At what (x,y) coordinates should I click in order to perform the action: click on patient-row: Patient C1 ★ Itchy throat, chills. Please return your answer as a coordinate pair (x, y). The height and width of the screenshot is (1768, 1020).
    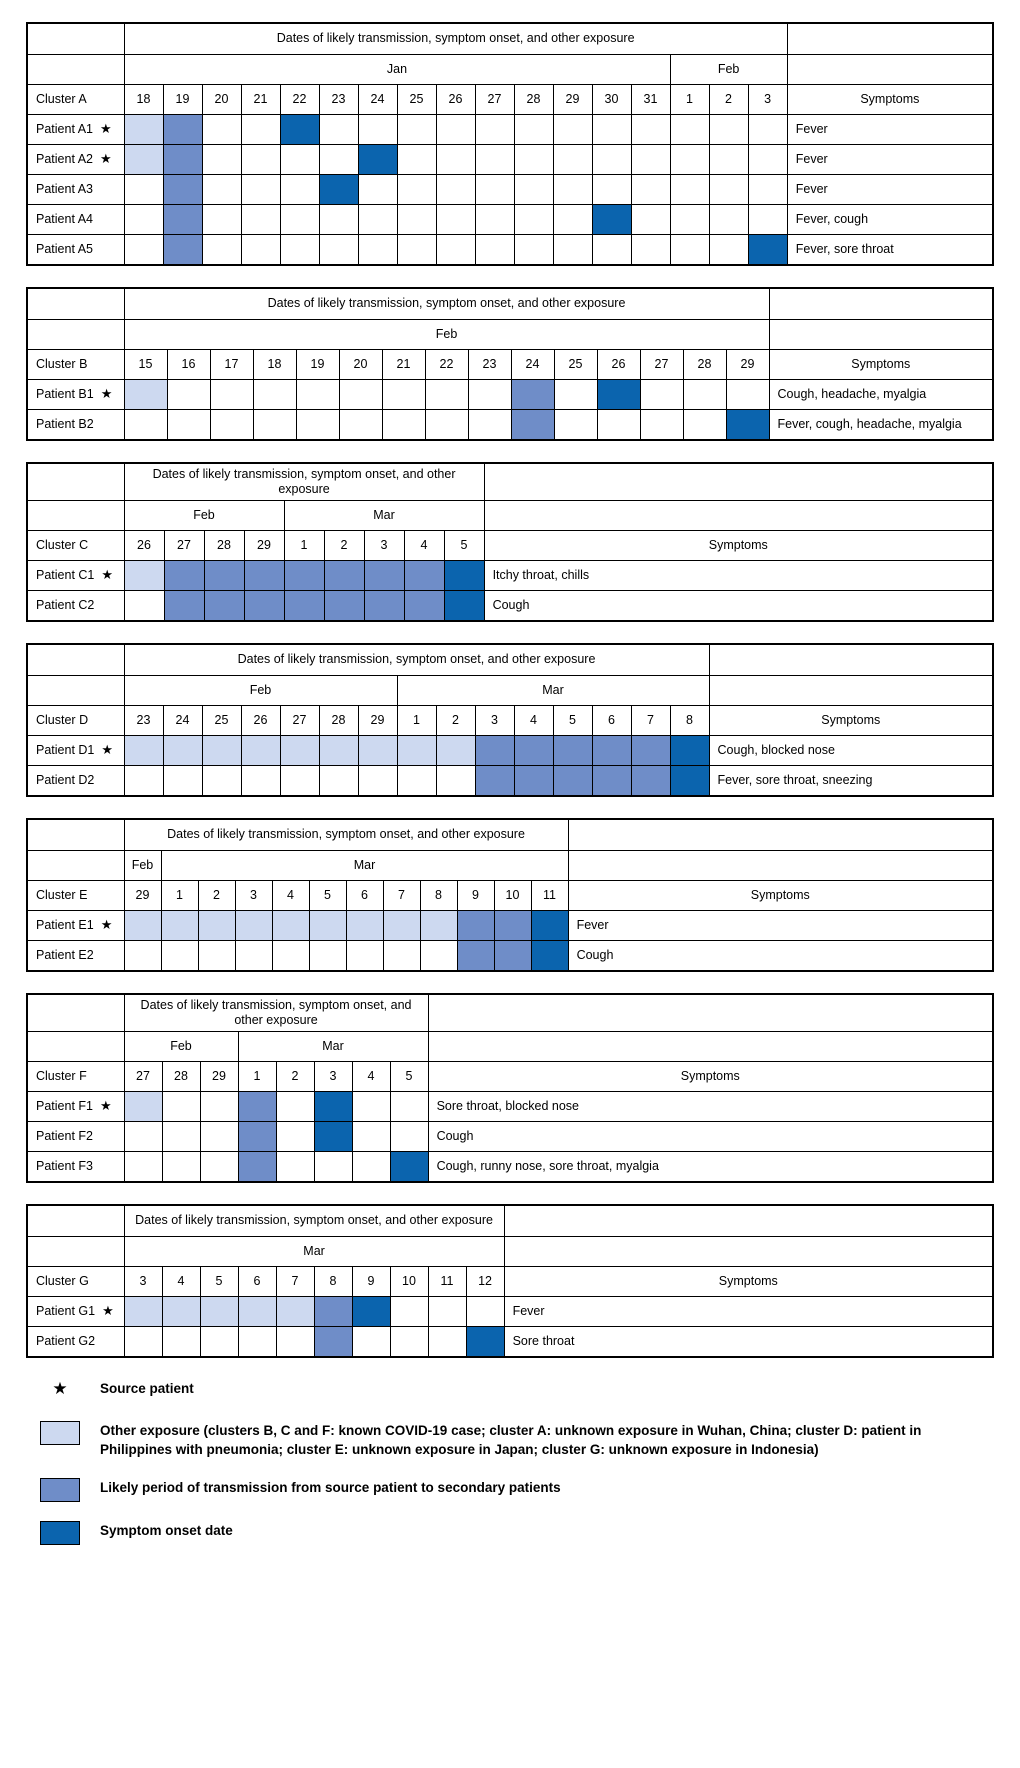
    Looking at the image, I should click on (510, 575).